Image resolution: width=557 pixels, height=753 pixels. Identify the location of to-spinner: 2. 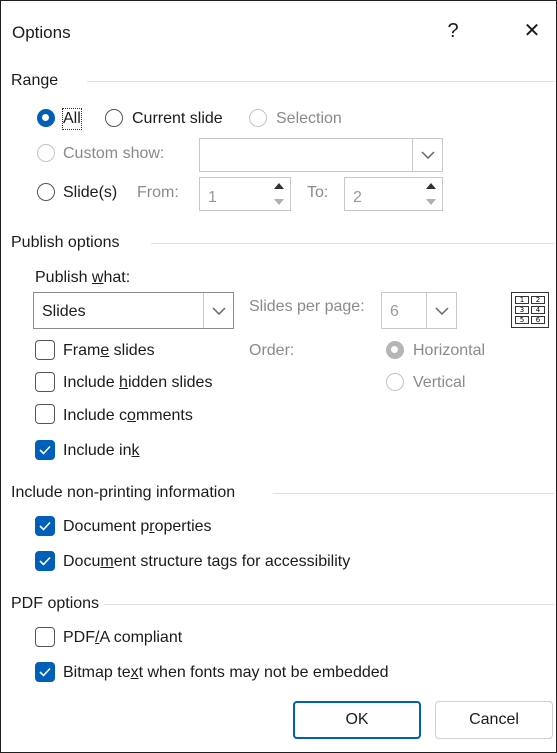
(393, 194).